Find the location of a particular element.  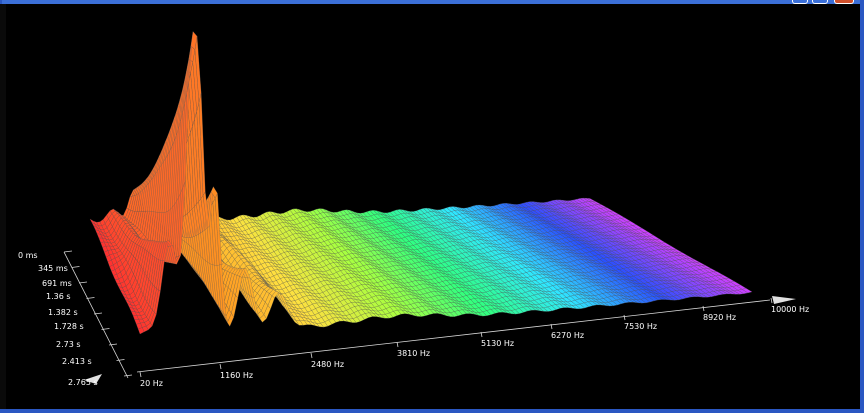

time-tick-label: 691 ms is located at coordinates (57, 283).